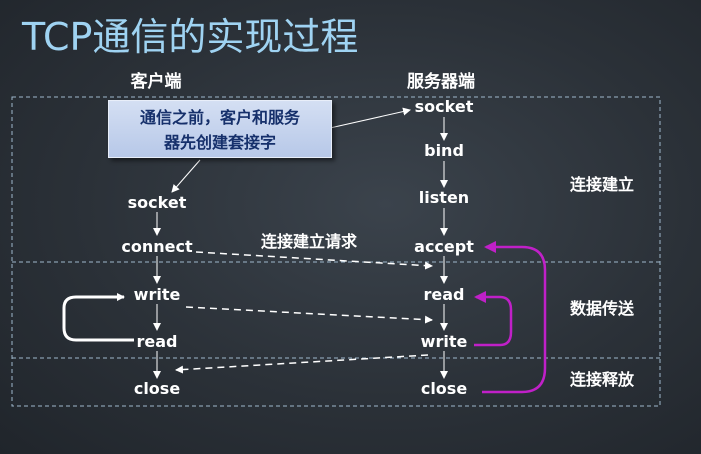 The image size is (701, 454). What do you see at coordinates (444, 294) in the screenshot?
I see `server-step-read: read` at bounding box center [444, 294].